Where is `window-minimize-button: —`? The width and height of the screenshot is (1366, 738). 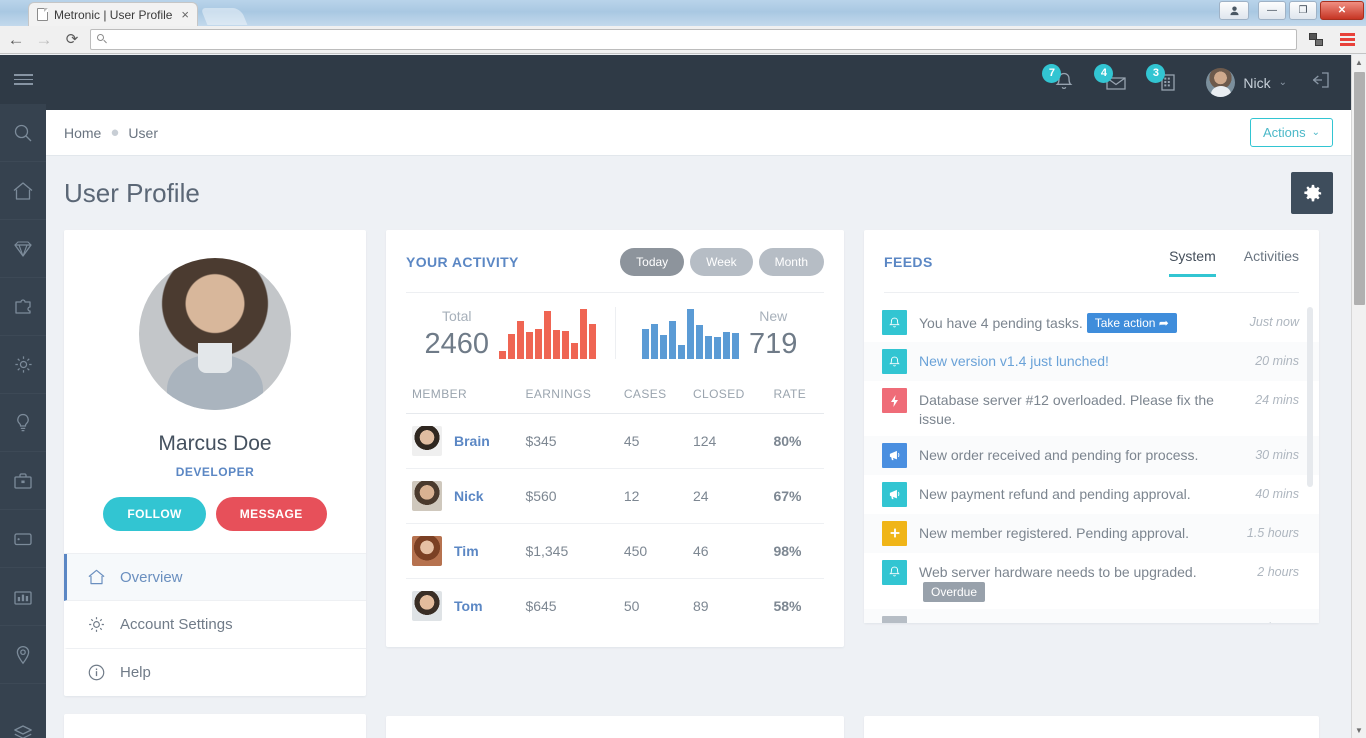
window-minimize-button: — is located at coordinates (1272, 10).